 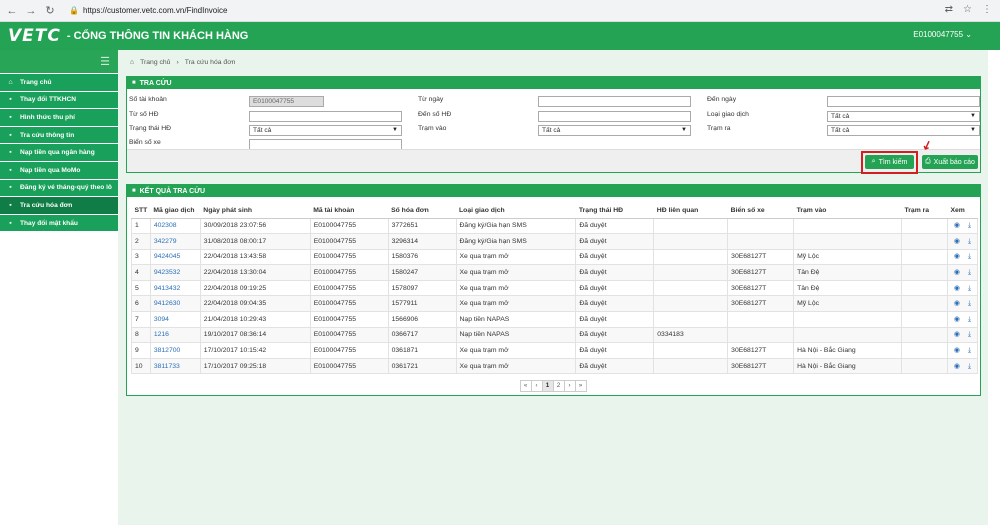 I want to click on translate-icon: ⇄, so click(x=949, y=9).